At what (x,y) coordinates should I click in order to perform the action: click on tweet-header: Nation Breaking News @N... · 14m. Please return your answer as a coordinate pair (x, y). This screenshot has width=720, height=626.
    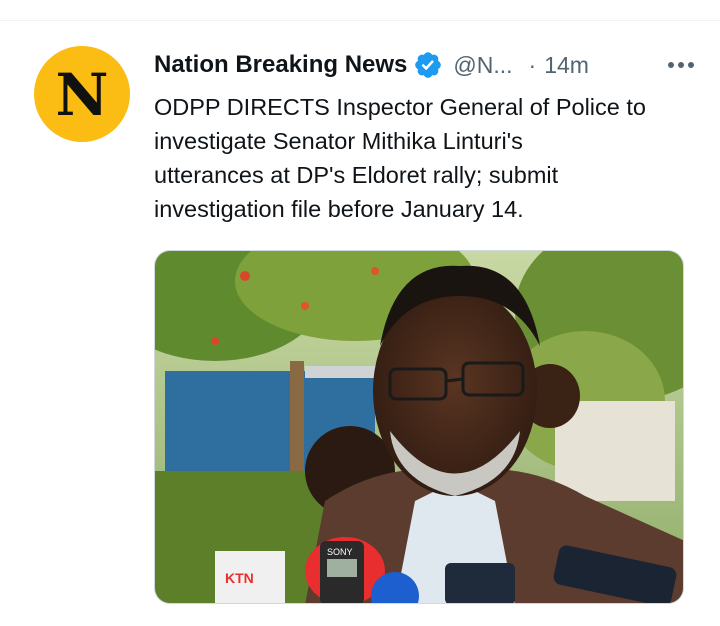
    Looking at the image, I should click on (424, 65).